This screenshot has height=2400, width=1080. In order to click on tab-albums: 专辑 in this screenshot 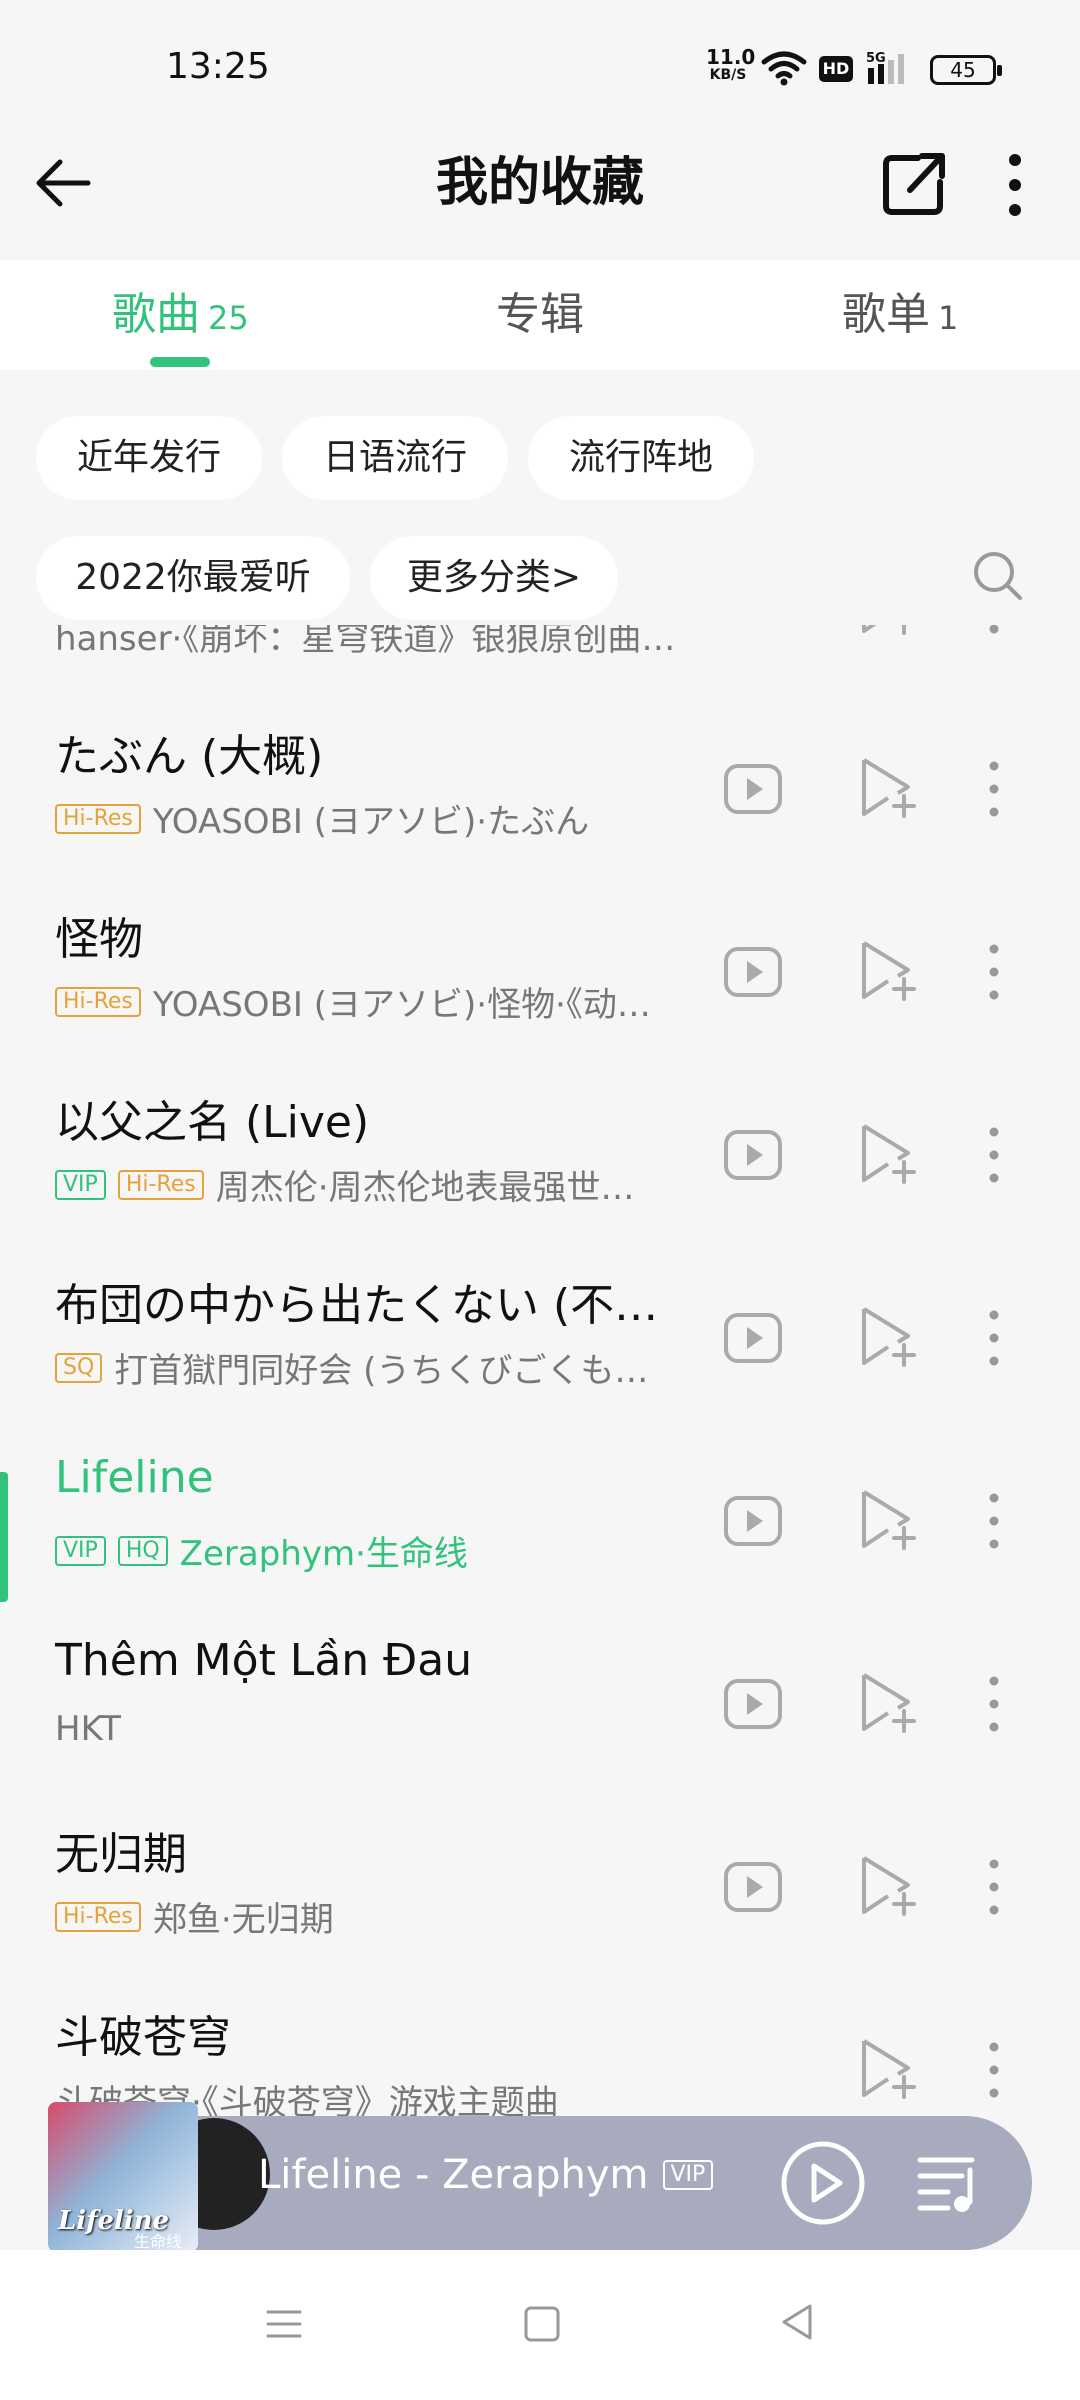, I will do `click(540, 309)`.